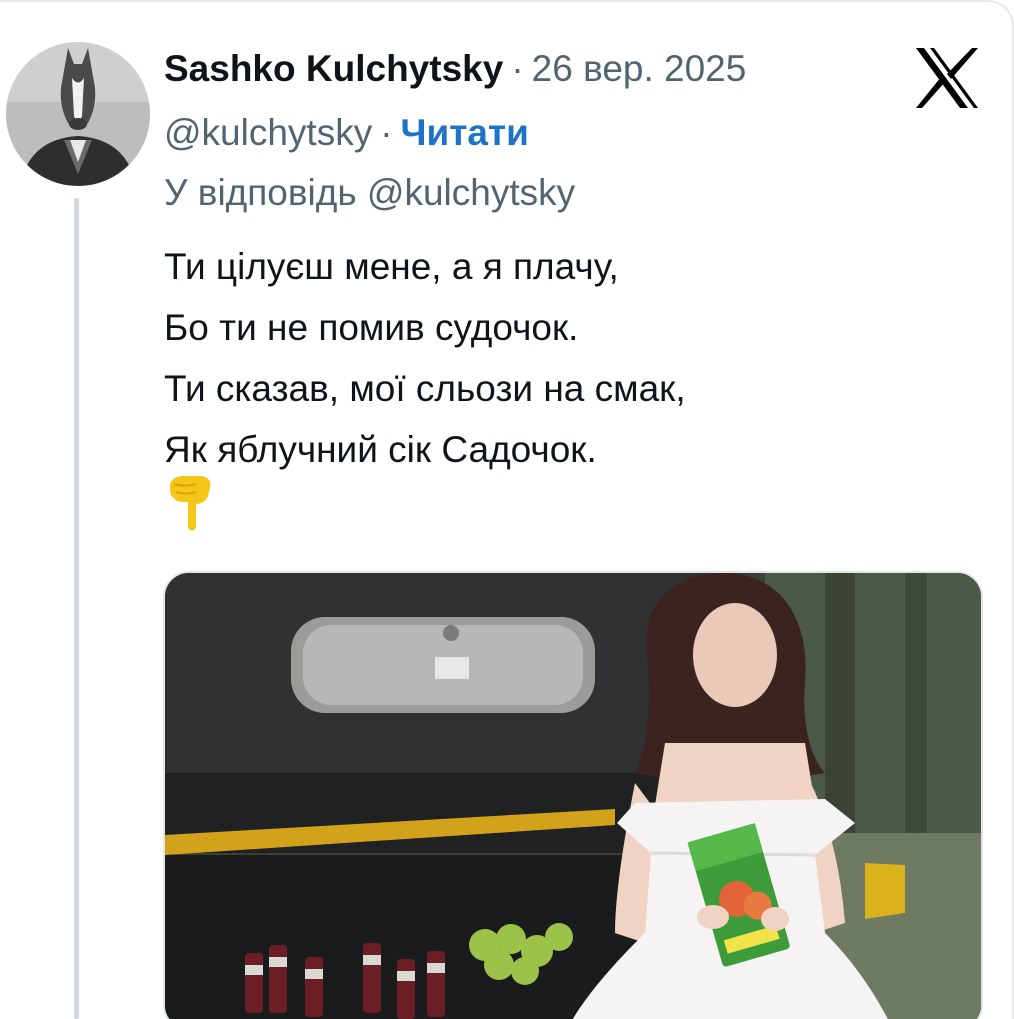 Image resolution: width=1014 pixels, height=1019 pixels. What do you see at coordinates (333, 69) in the screenshot?
I see `author-name: Sashko Kulchytsky` at bounding box center [333, 69].